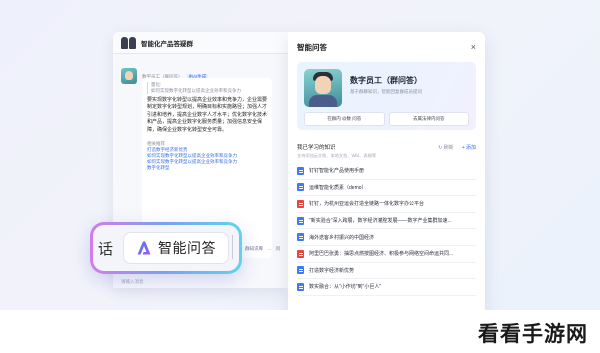  Describe the element at coordinates (129, 42) in the screenshot. I see `group-avatar` at that location.